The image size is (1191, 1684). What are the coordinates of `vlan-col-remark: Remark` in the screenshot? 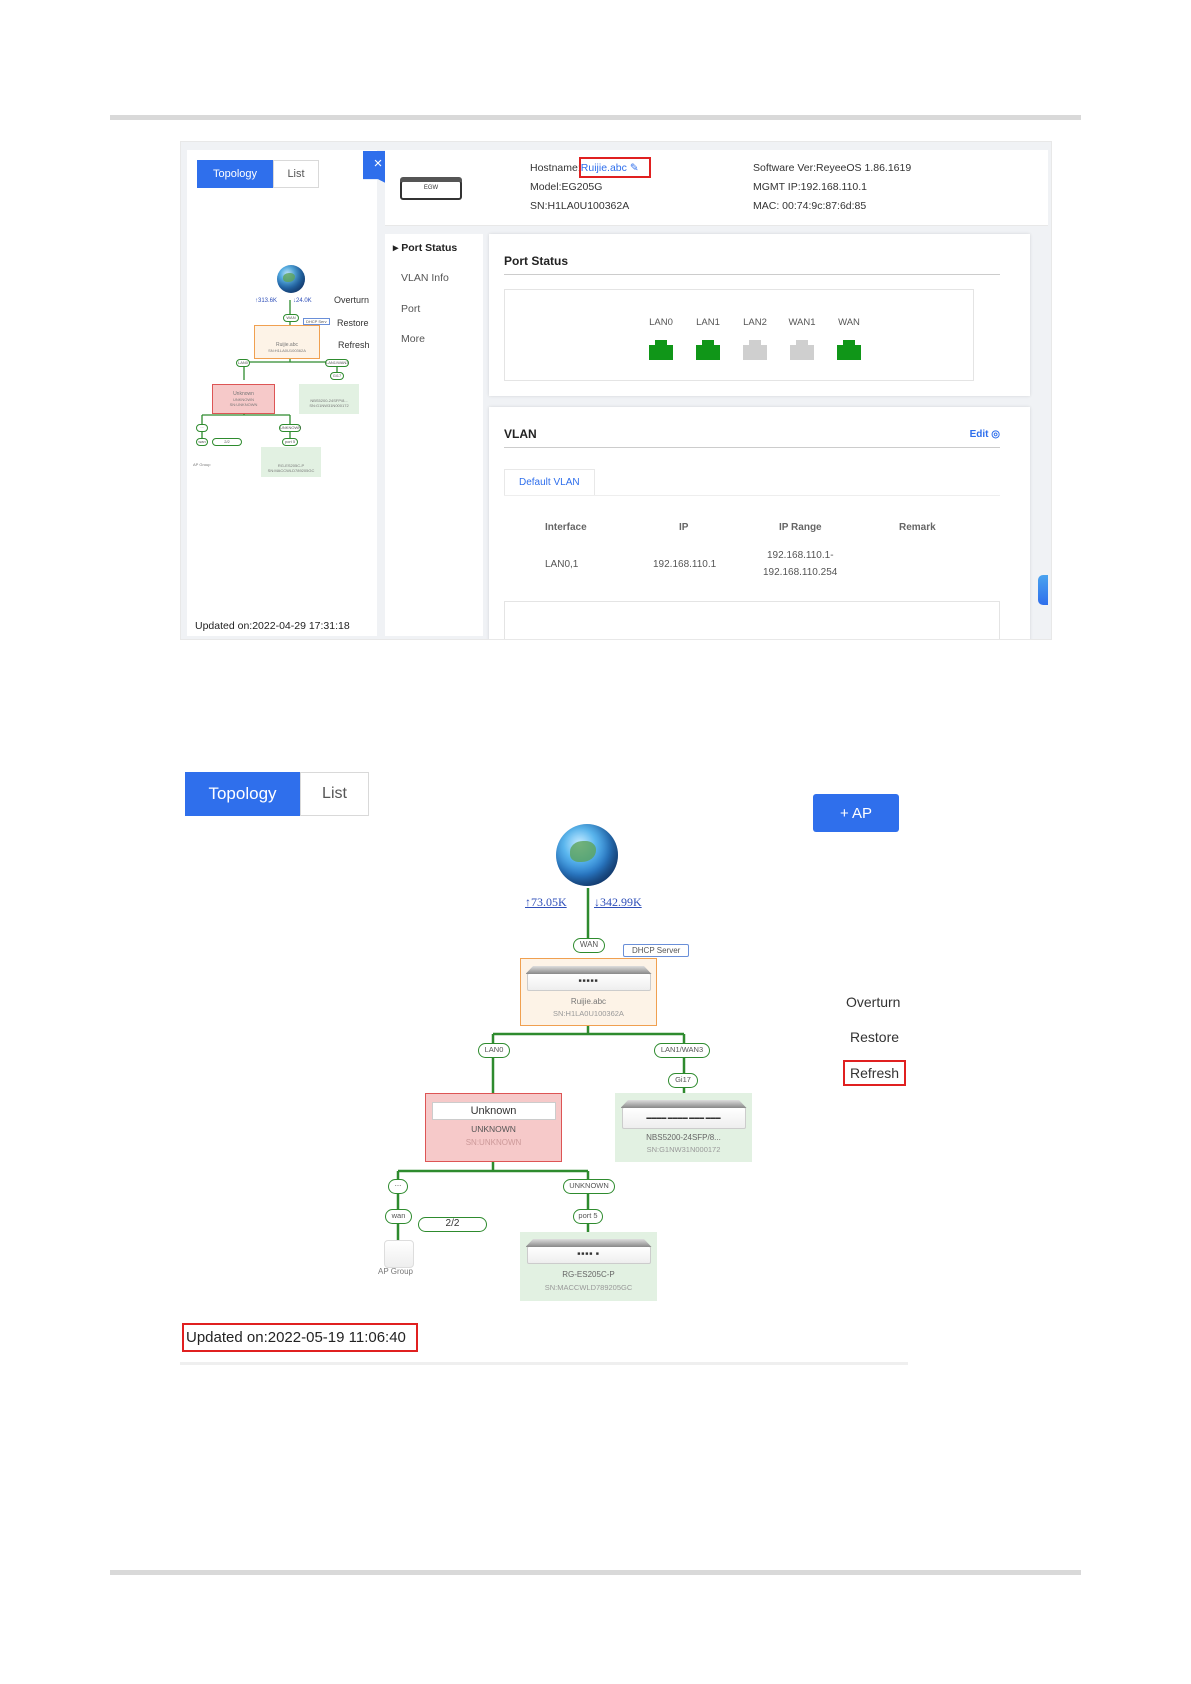 It's located at (917, 527).